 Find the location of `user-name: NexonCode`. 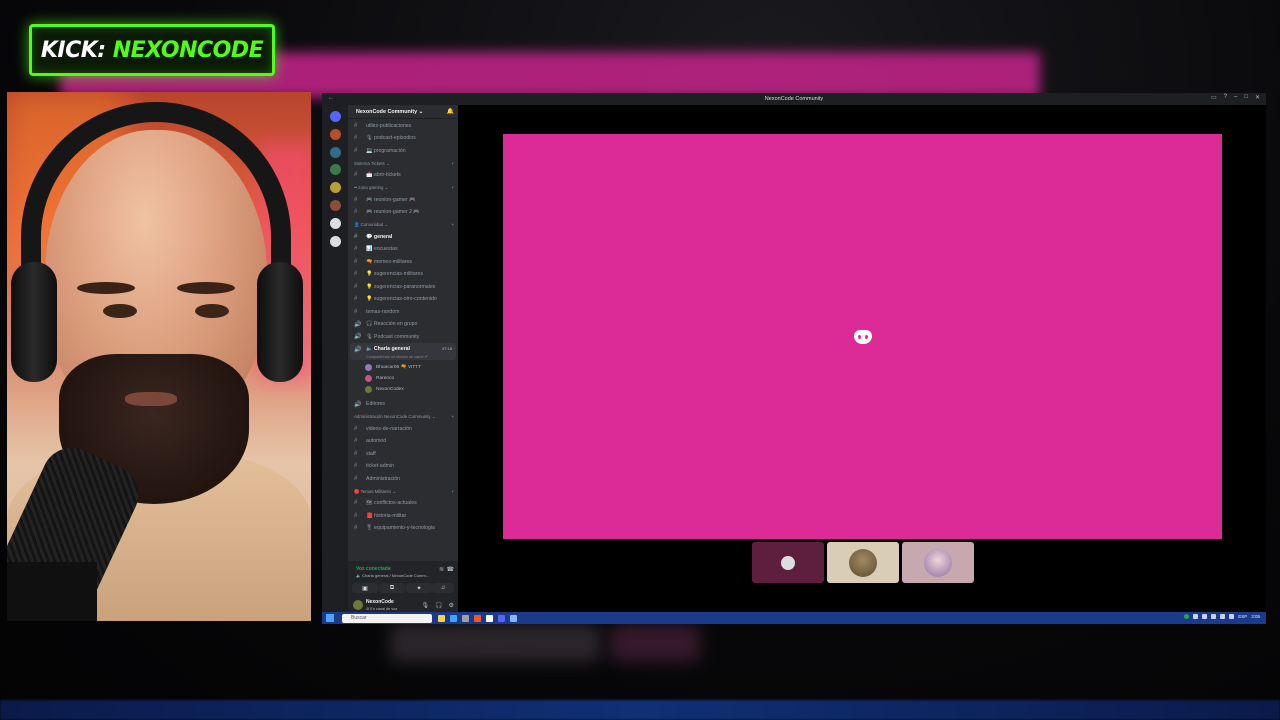

user-name: NexonCode is located at coordinates (380, 602).